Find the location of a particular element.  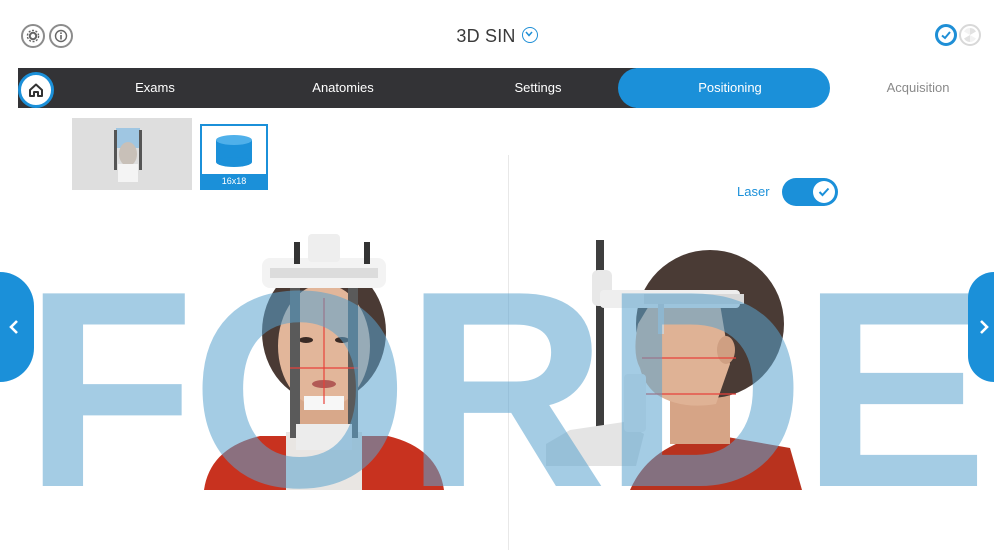

chevron-left-icon is located at coordinates (13, 327).